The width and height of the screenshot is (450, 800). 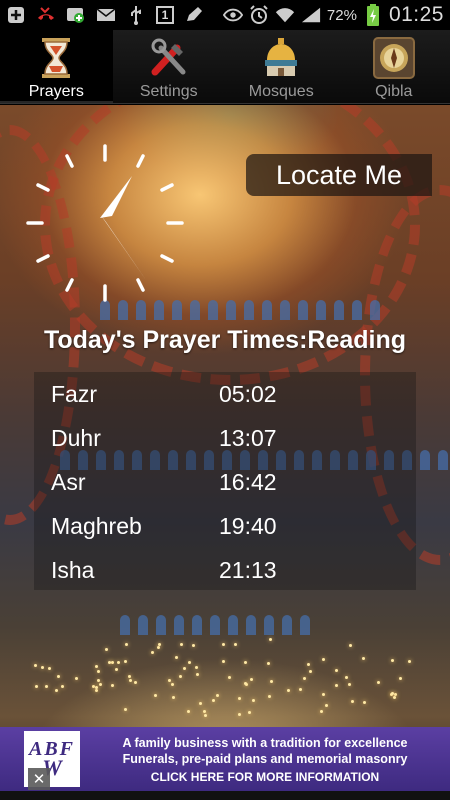 I want to click on wifi-icon, so click(x=285, y=15).